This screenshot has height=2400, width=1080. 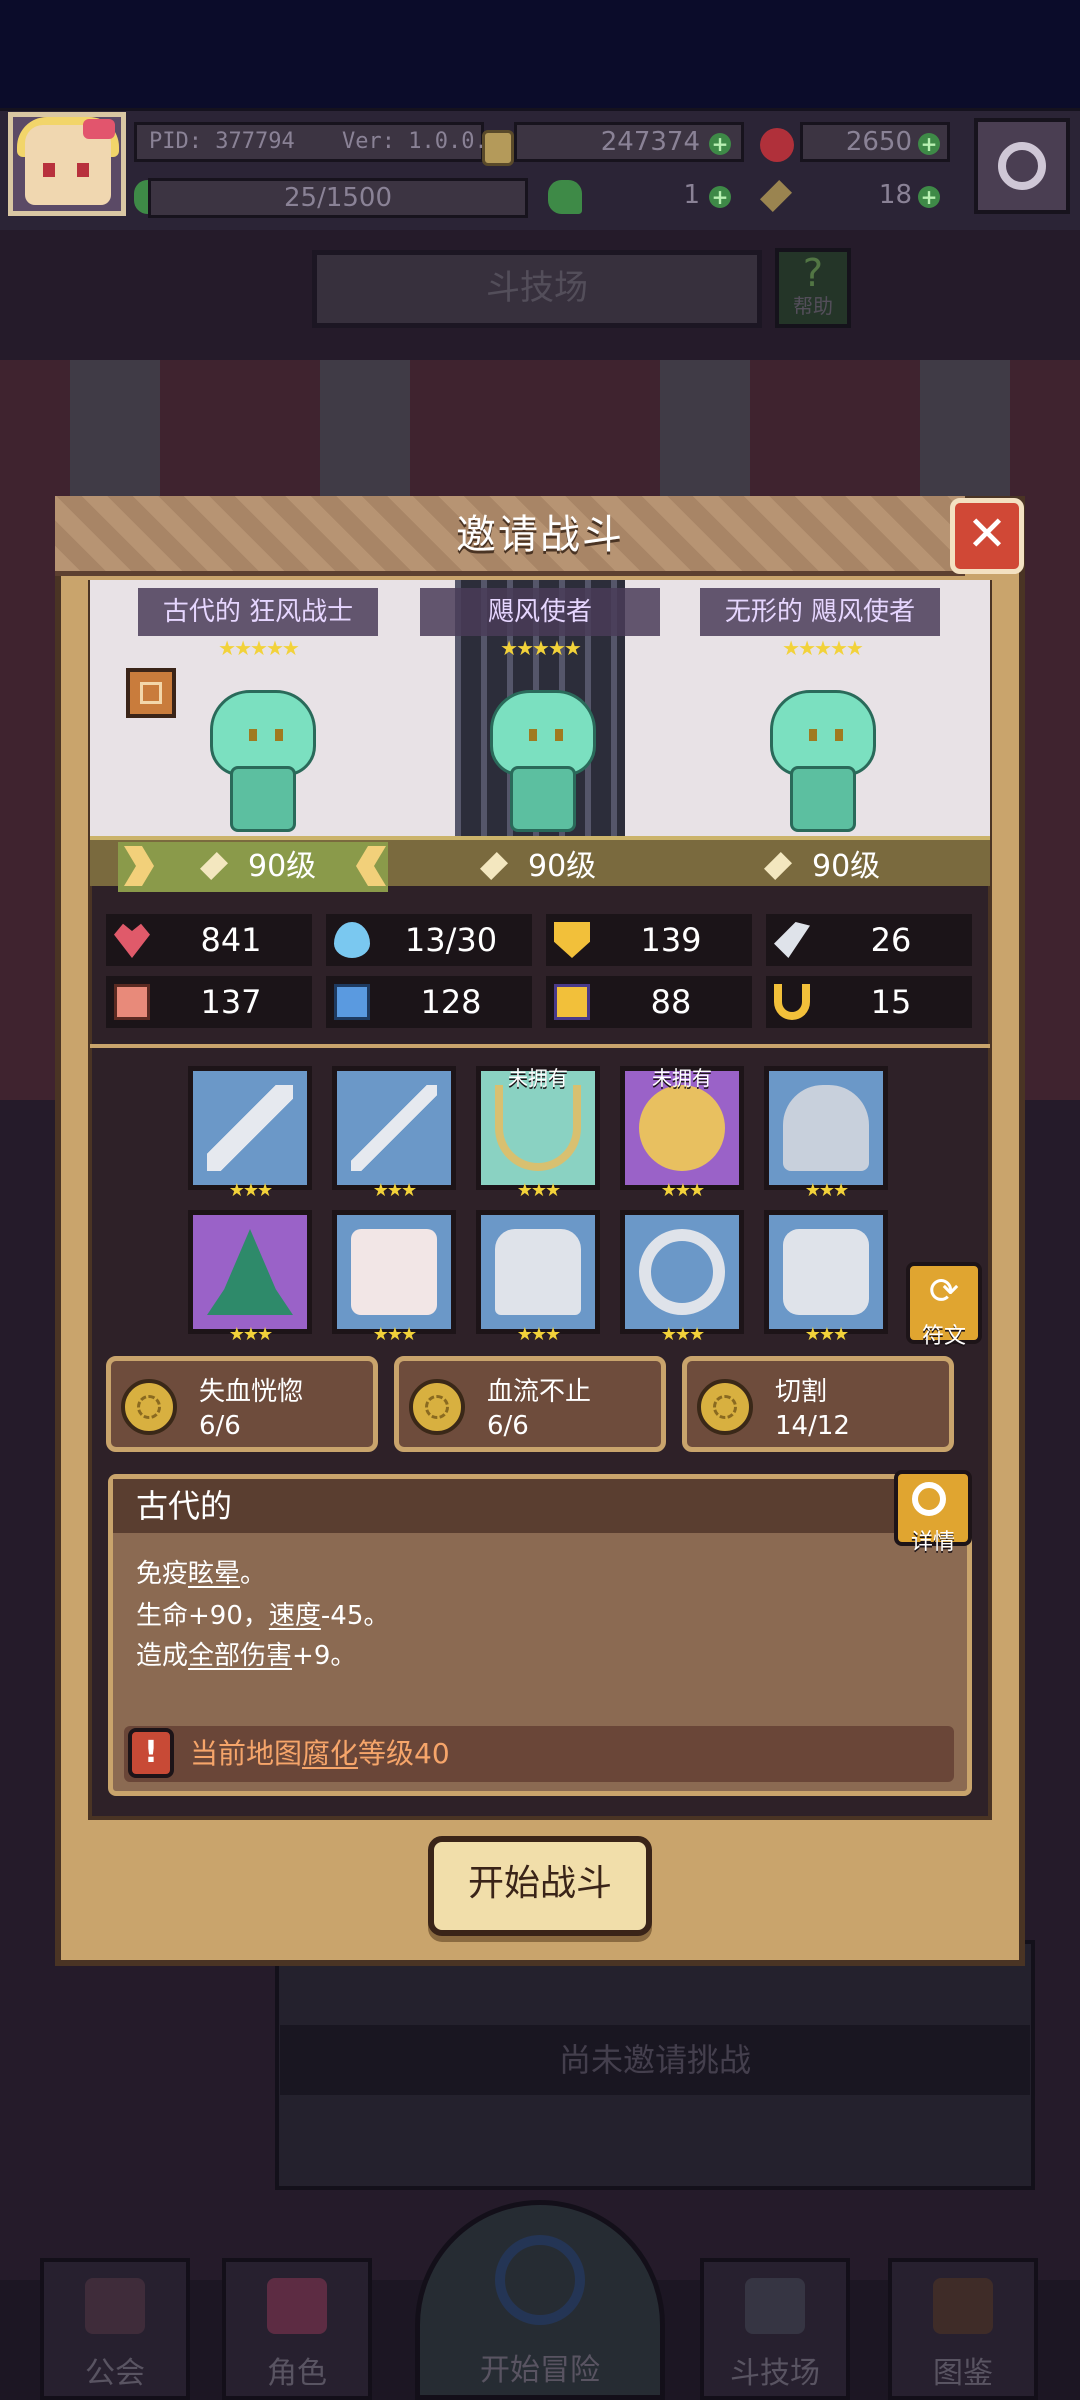 I want to click on fist-icon, so click(x=132, y=1002).